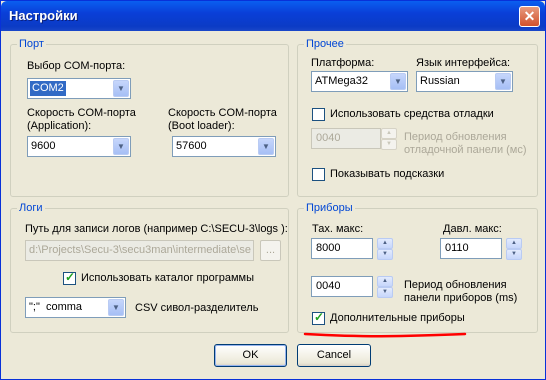 Image resolution: width=546 pixels, height=380 pixels. I want to click on debug-period-field: 0040, so click(346, 138).